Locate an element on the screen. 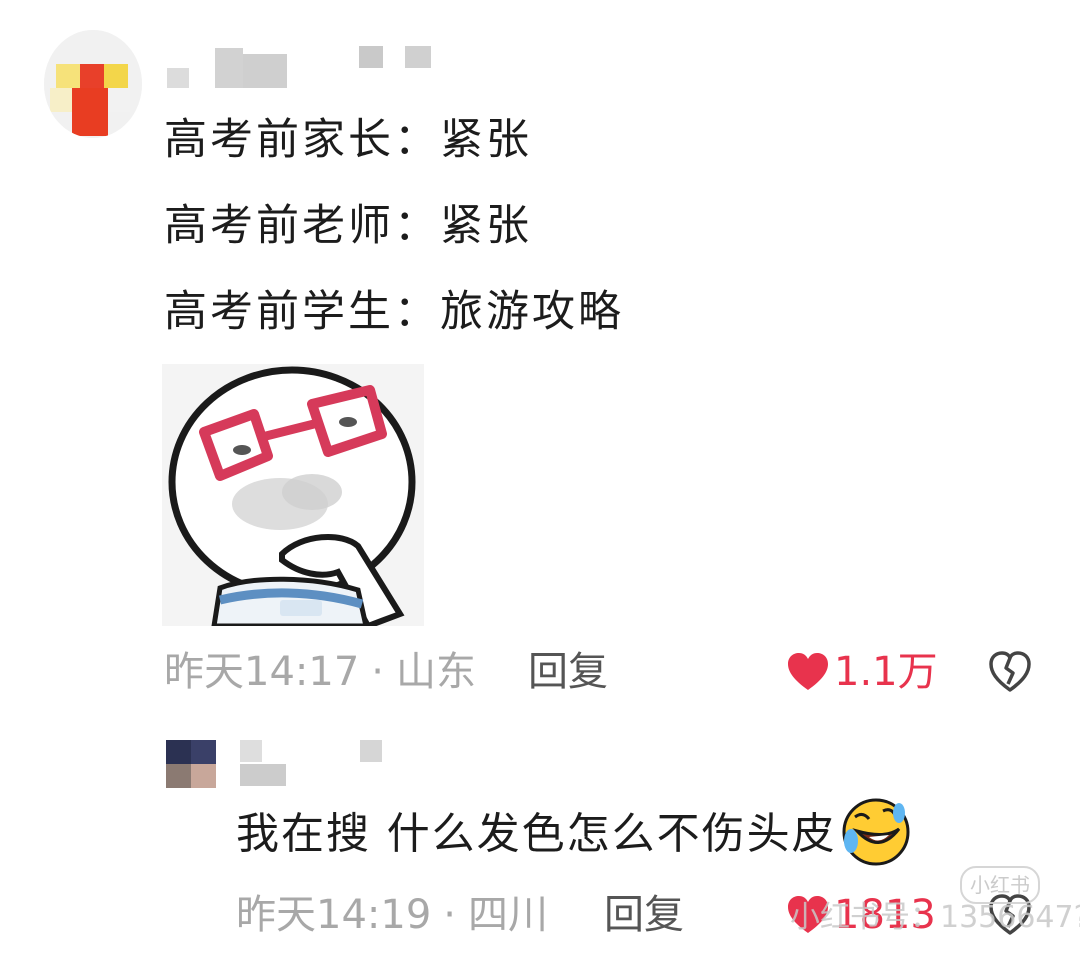  like-button: 1.1万 is located at coordinates (862, 672).